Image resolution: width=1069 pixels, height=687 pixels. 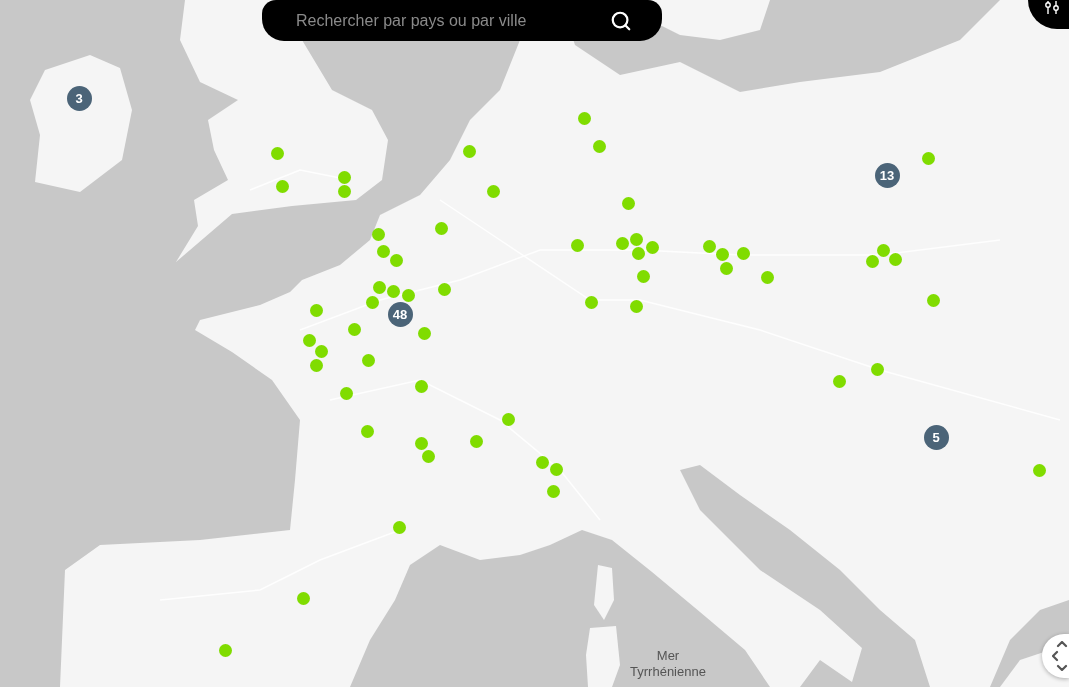 I want to click on sea-label: Mer Tyrrhénienne, so click(x=668, y=664).